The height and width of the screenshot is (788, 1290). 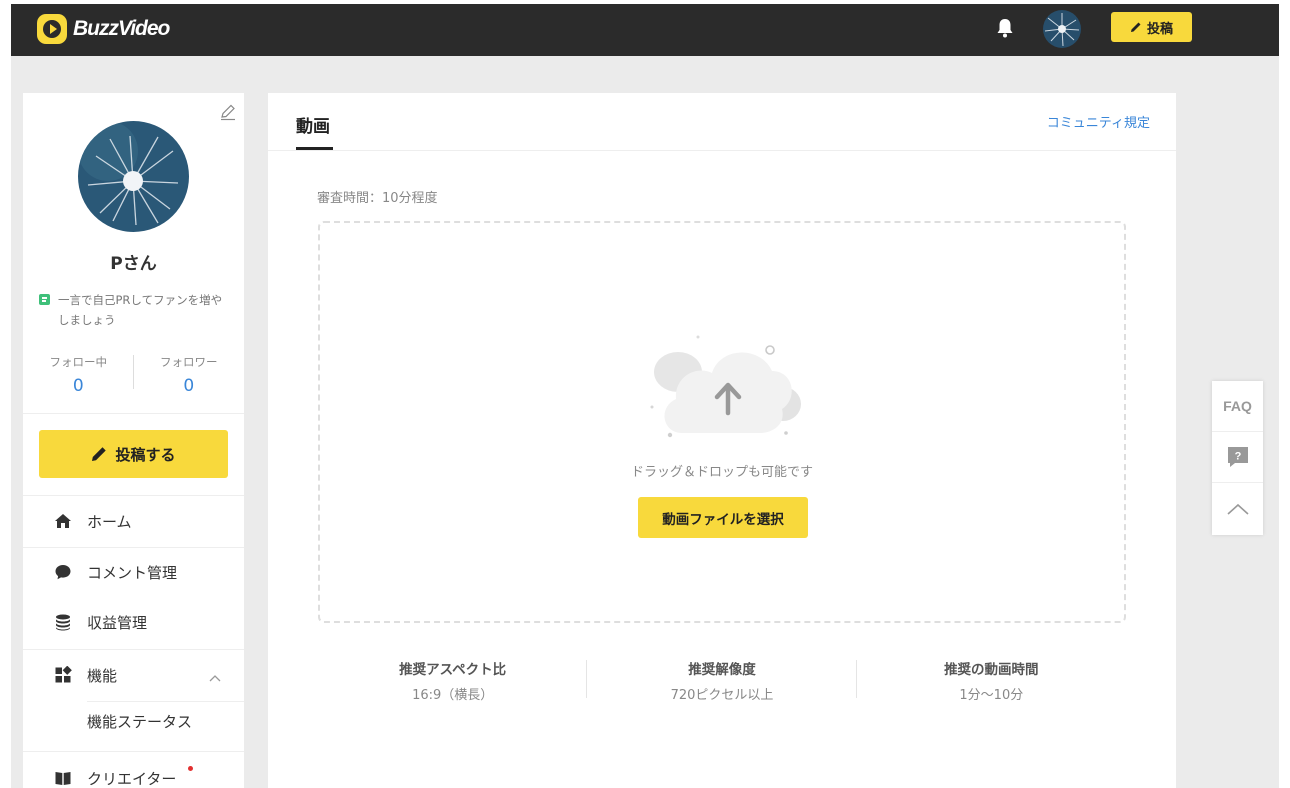 I want to click on recommend-title: 推奨の動画時間, so click(x=991, y=670).